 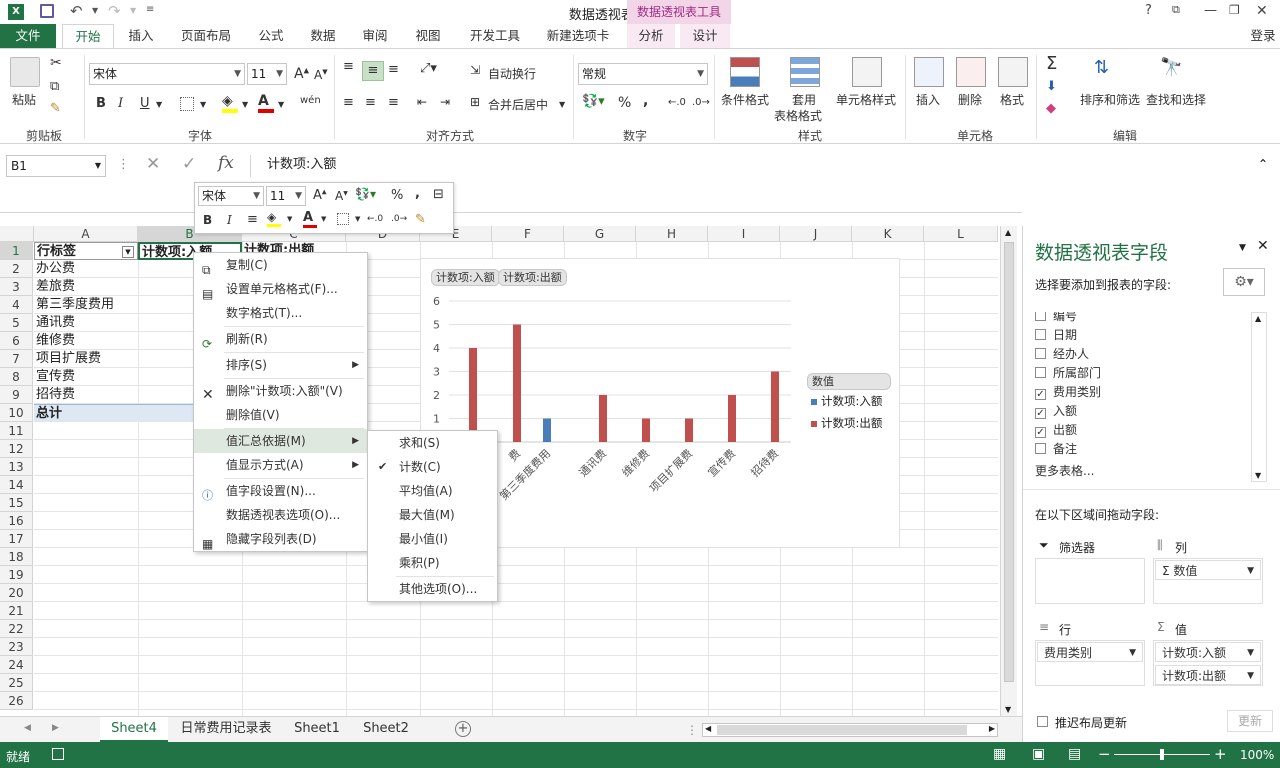 What do you see at coordinates (1220, 754) in the screenshot?
I see `zoom-in-icon: +` at bounding box center [1220, 754].